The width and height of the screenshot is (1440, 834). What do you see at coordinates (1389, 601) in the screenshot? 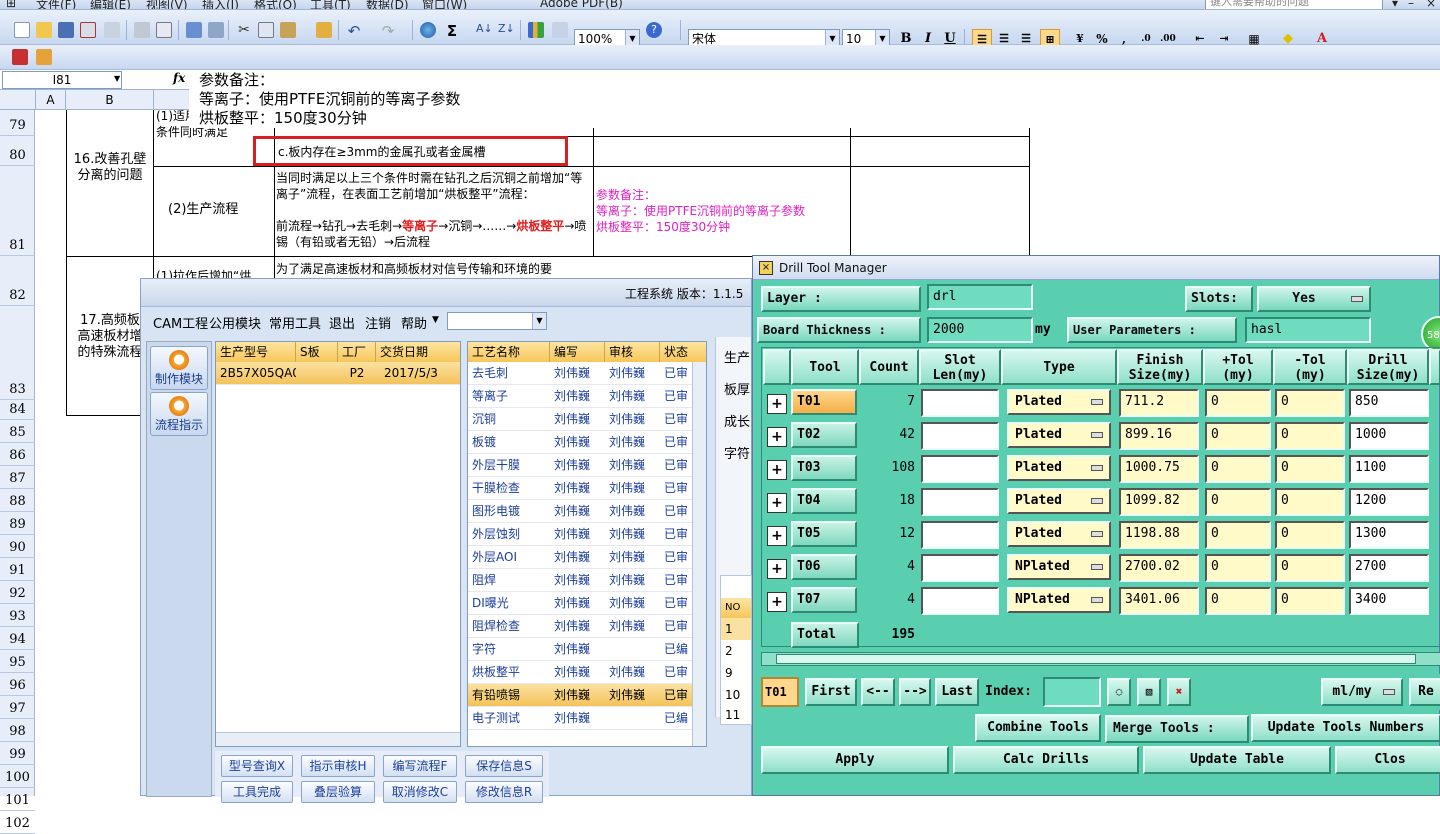
I see `drill-size-field: 3400` at bounding box center [1389, 601].